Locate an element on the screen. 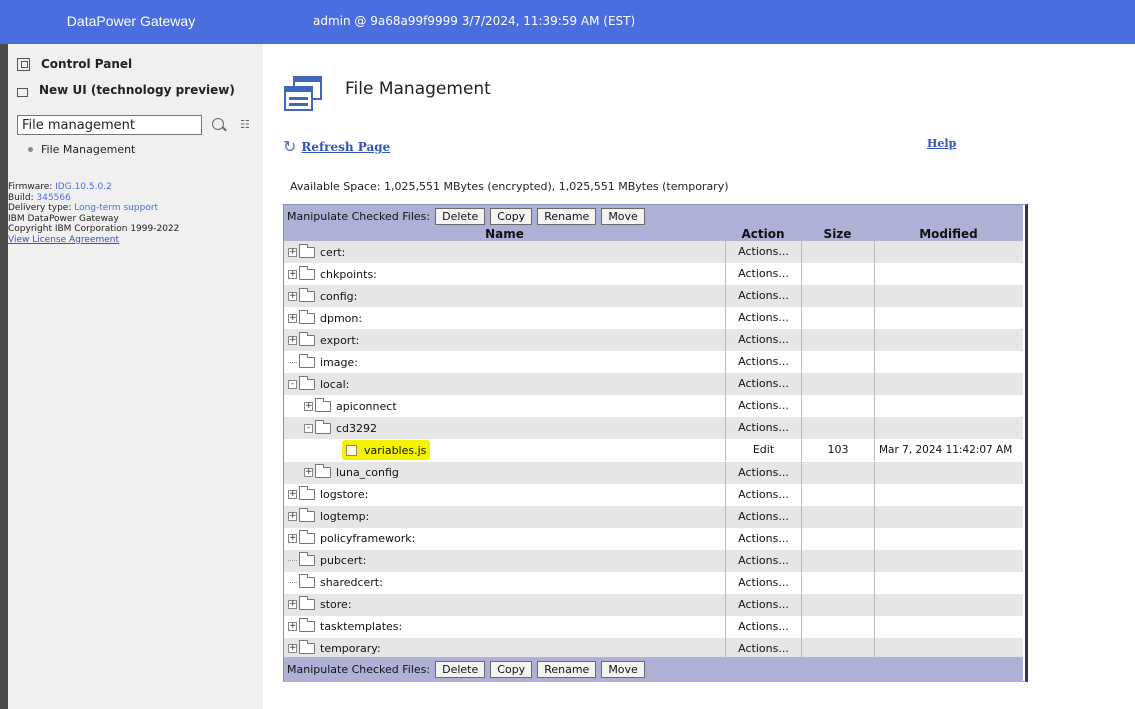 This screenshot has width=1135, height=709. license-link: View License Agreement is located at coordinates (63, 240).